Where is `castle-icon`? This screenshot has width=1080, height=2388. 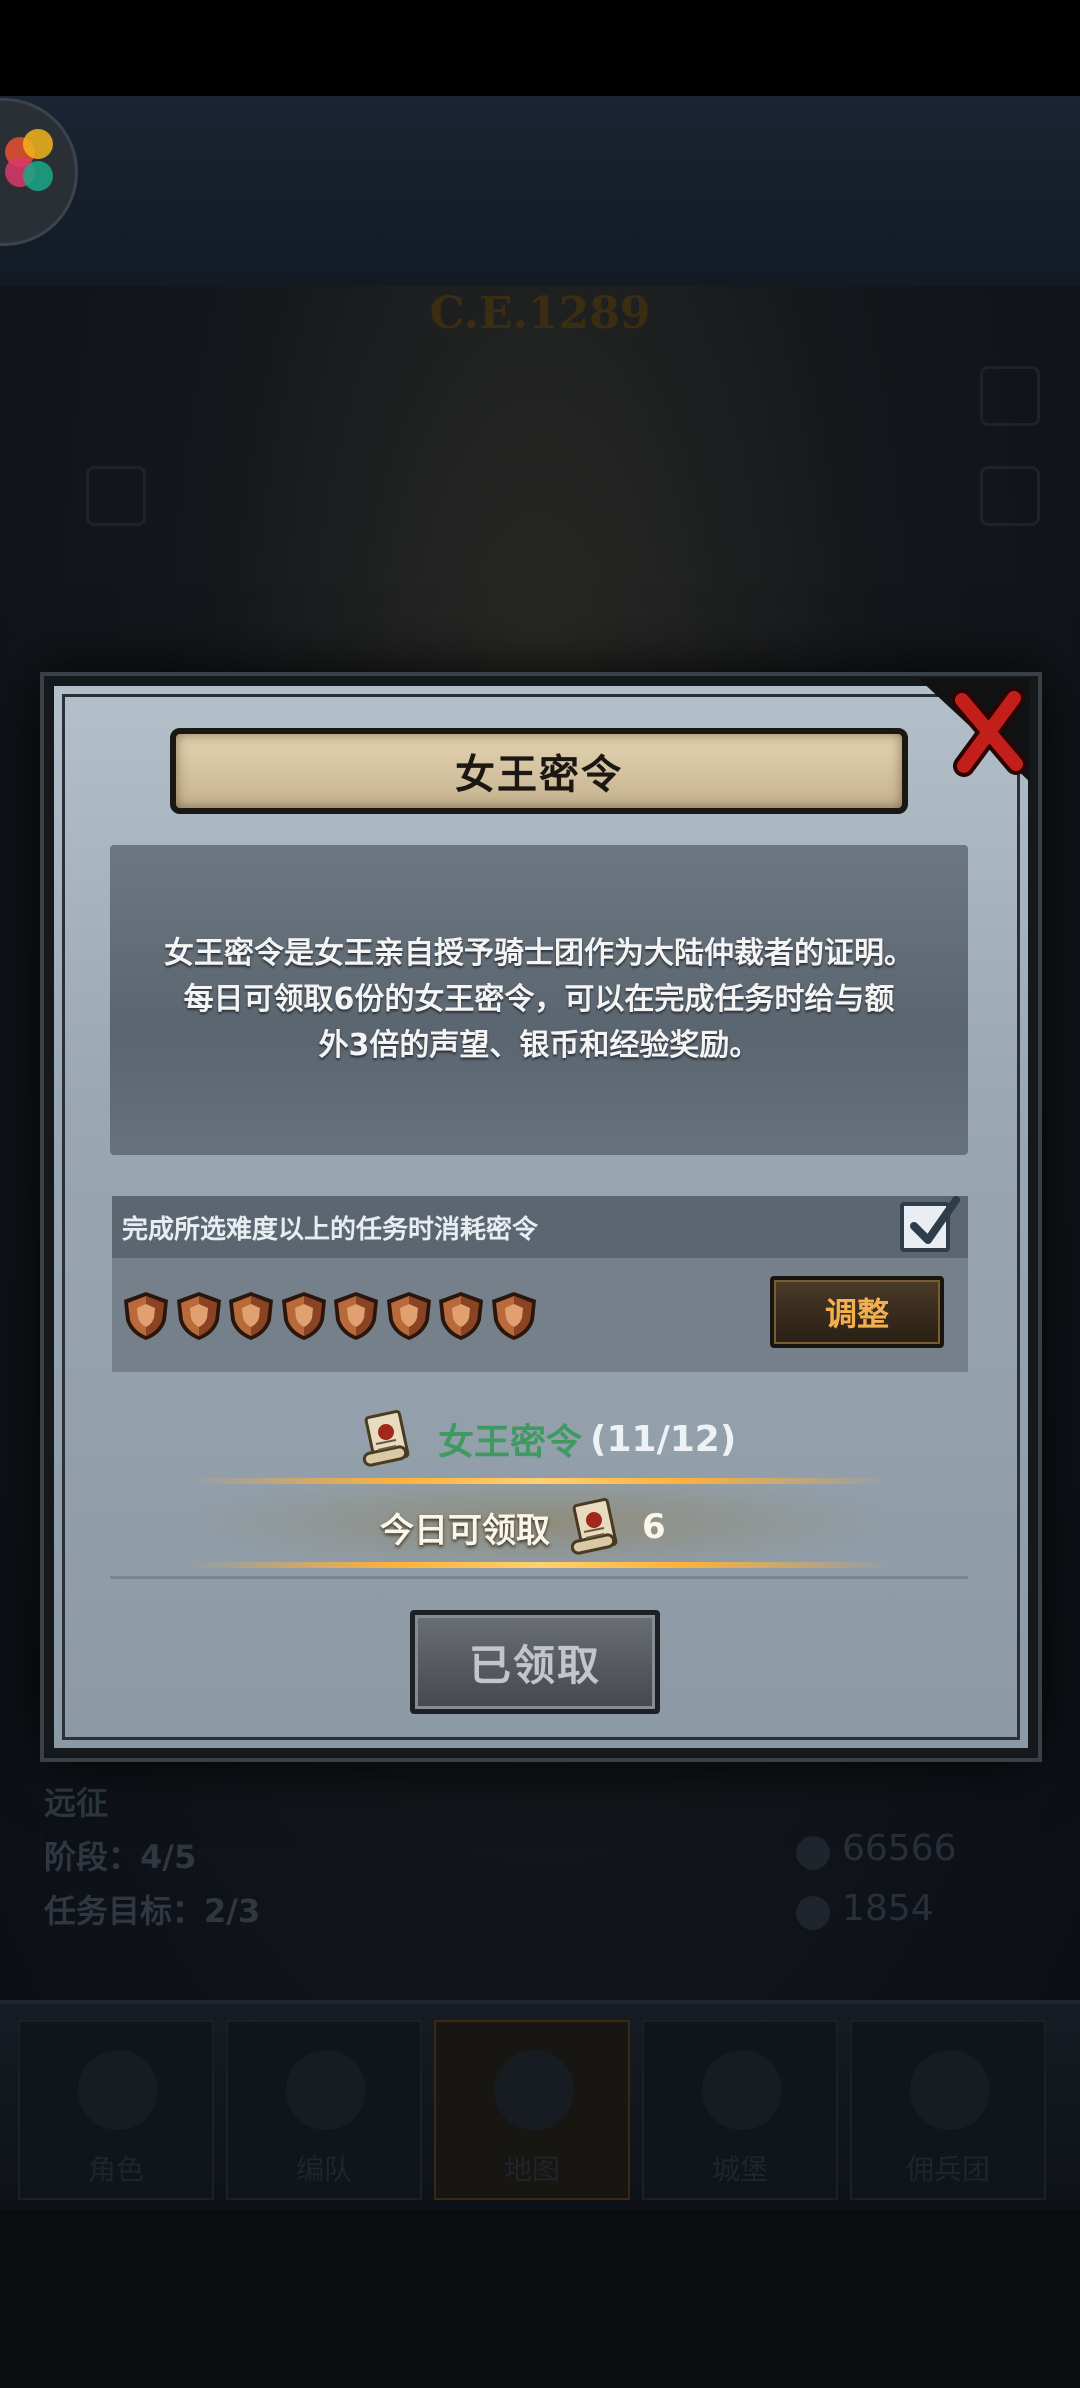
castle-icon is located at coordinates (742, 2090).